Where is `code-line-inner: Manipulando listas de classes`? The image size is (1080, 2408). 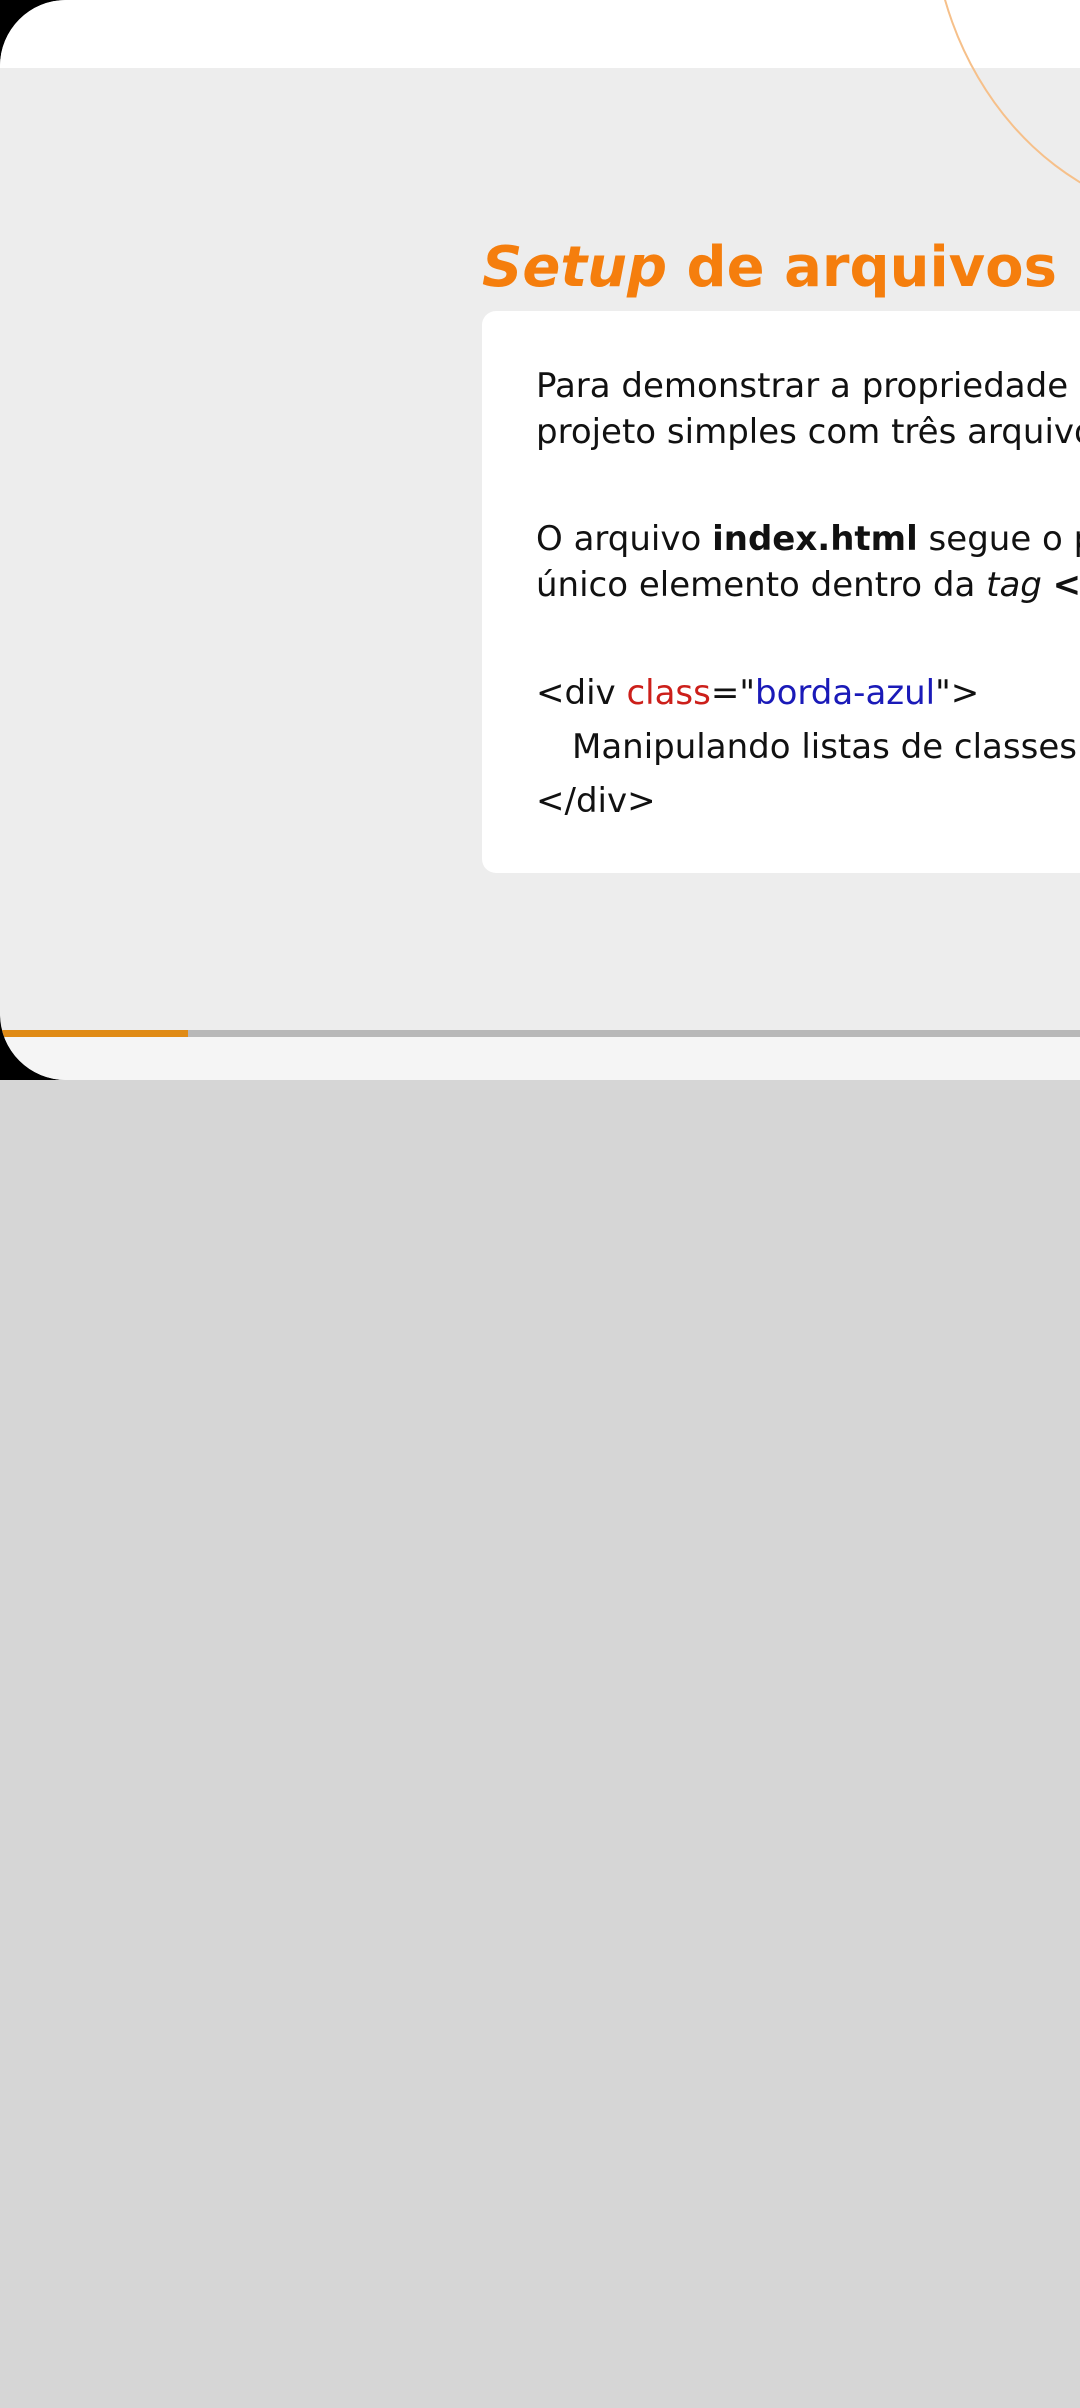 code-line-inner: Manipulando listas de classes is located at coordinates (824, 747).